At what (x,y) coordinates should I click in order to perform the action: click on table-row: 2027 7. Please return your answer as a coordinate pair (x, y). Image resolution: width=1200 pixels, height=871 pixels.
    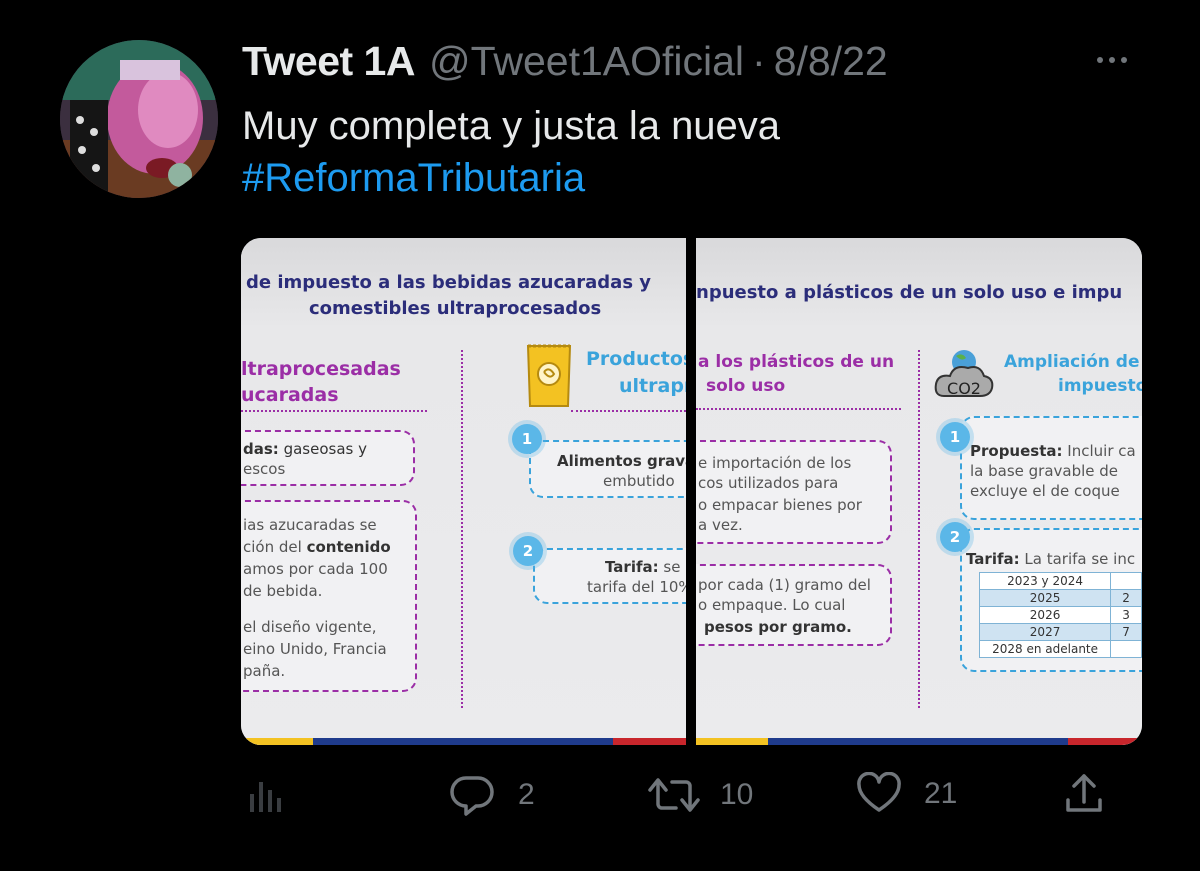
    Looking at the image, I should click on (1060, 632).